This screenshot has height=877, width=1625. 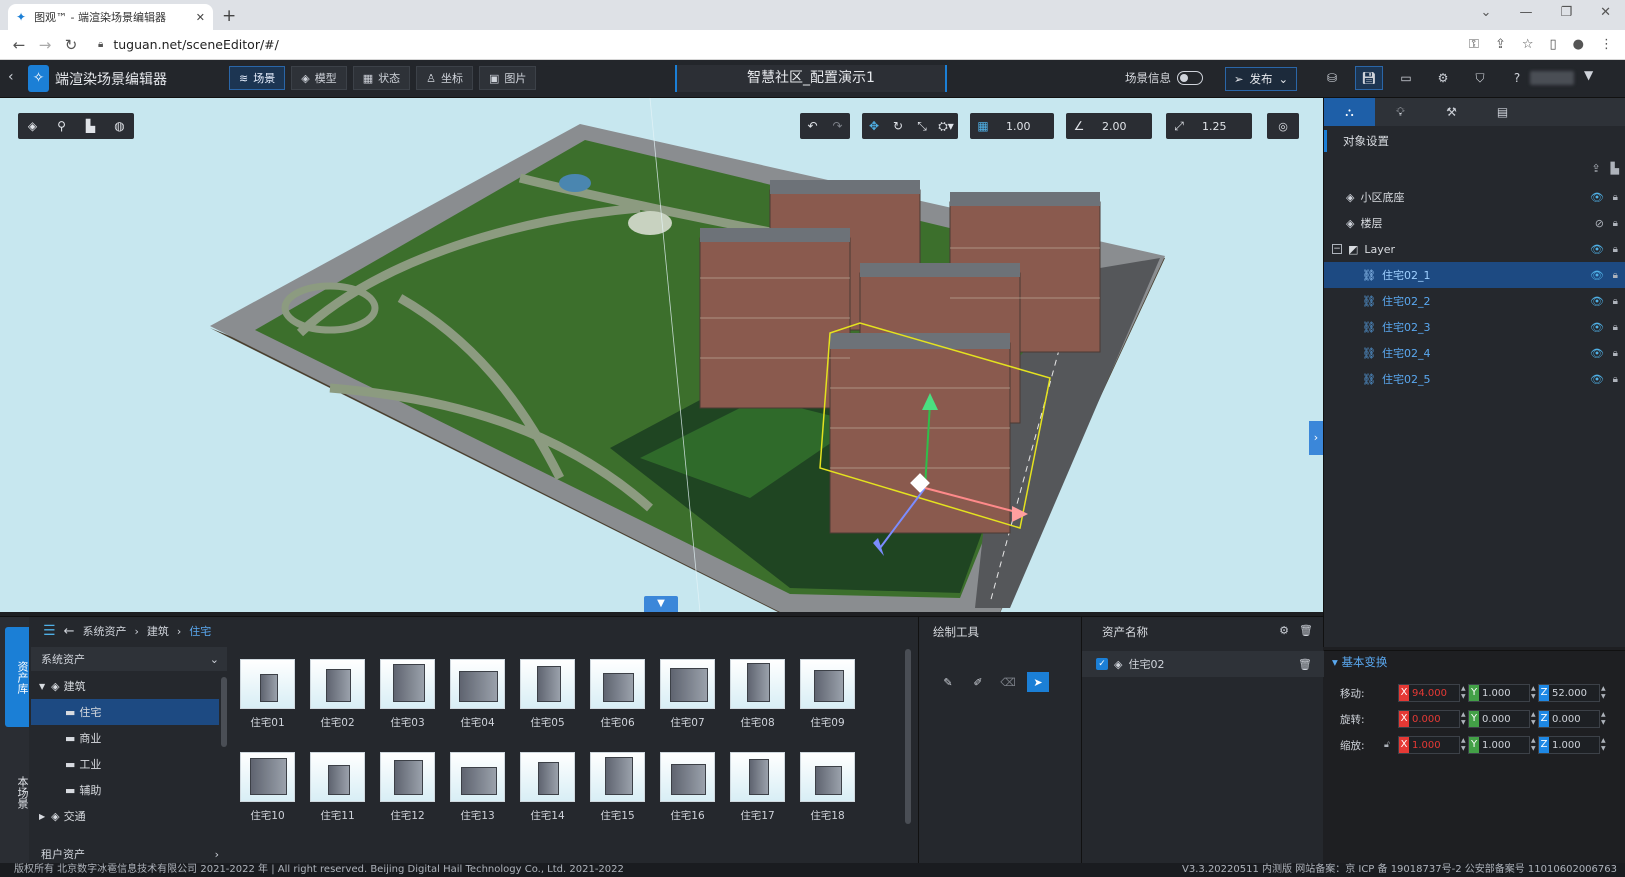 What do you see at coordinates (477, 694) in the screenshot?
I see `asset-thumbnail: 住宅04` at bounding box center [477, 694].